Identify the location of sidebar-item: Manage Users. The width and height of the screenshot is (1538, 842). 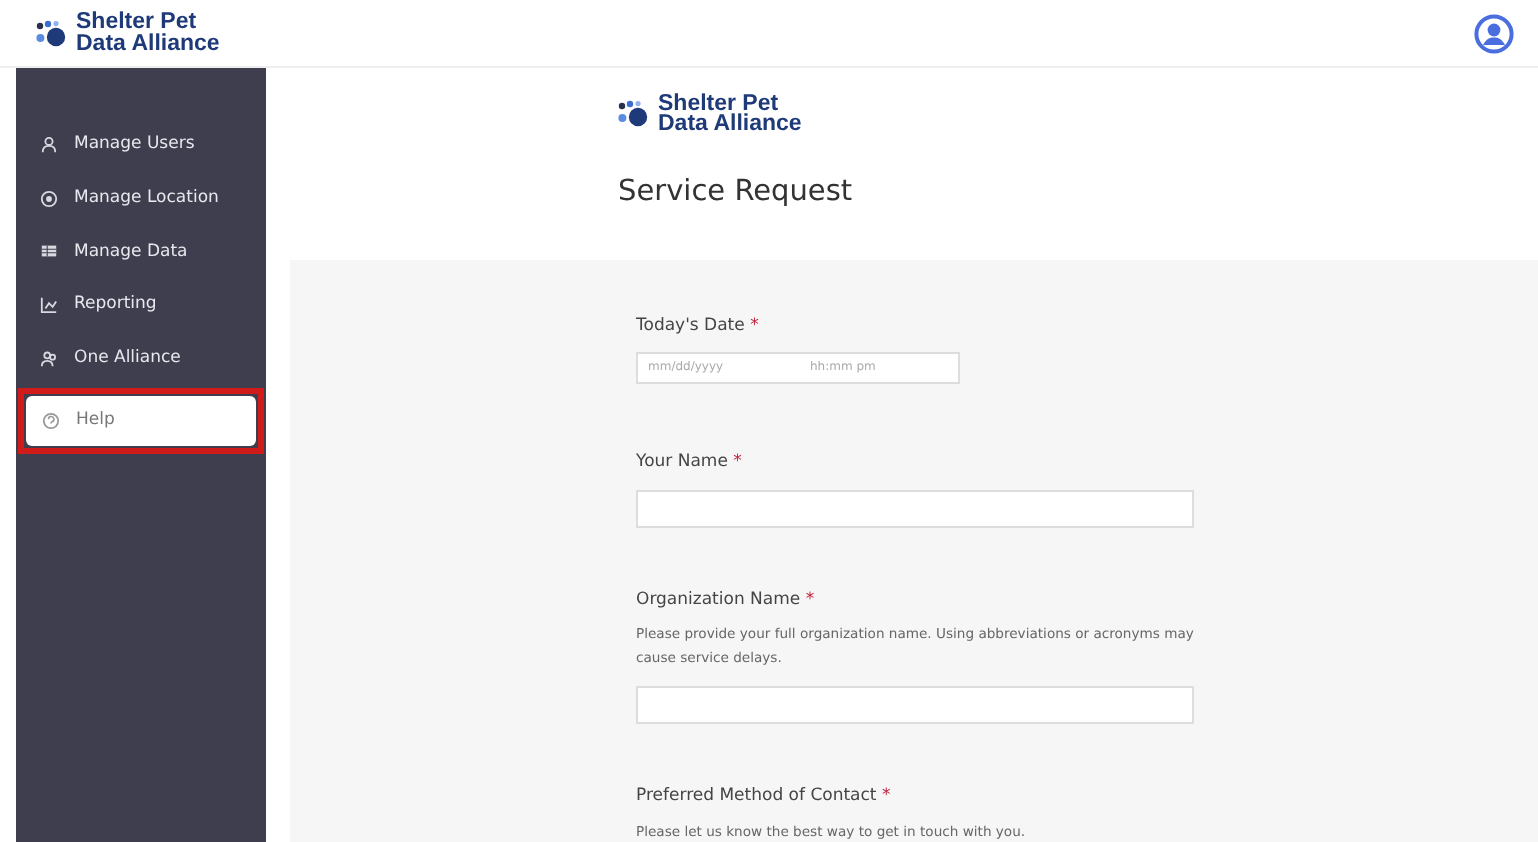
(149, 145).